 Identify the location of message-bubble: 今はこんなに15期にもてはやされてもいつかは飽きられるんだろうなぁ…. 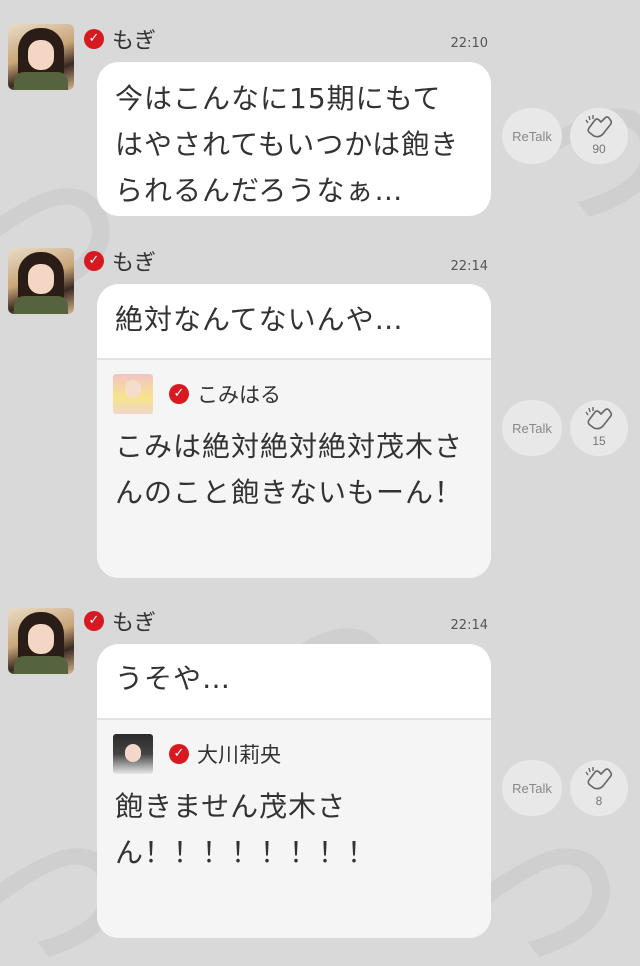
(294, 139).